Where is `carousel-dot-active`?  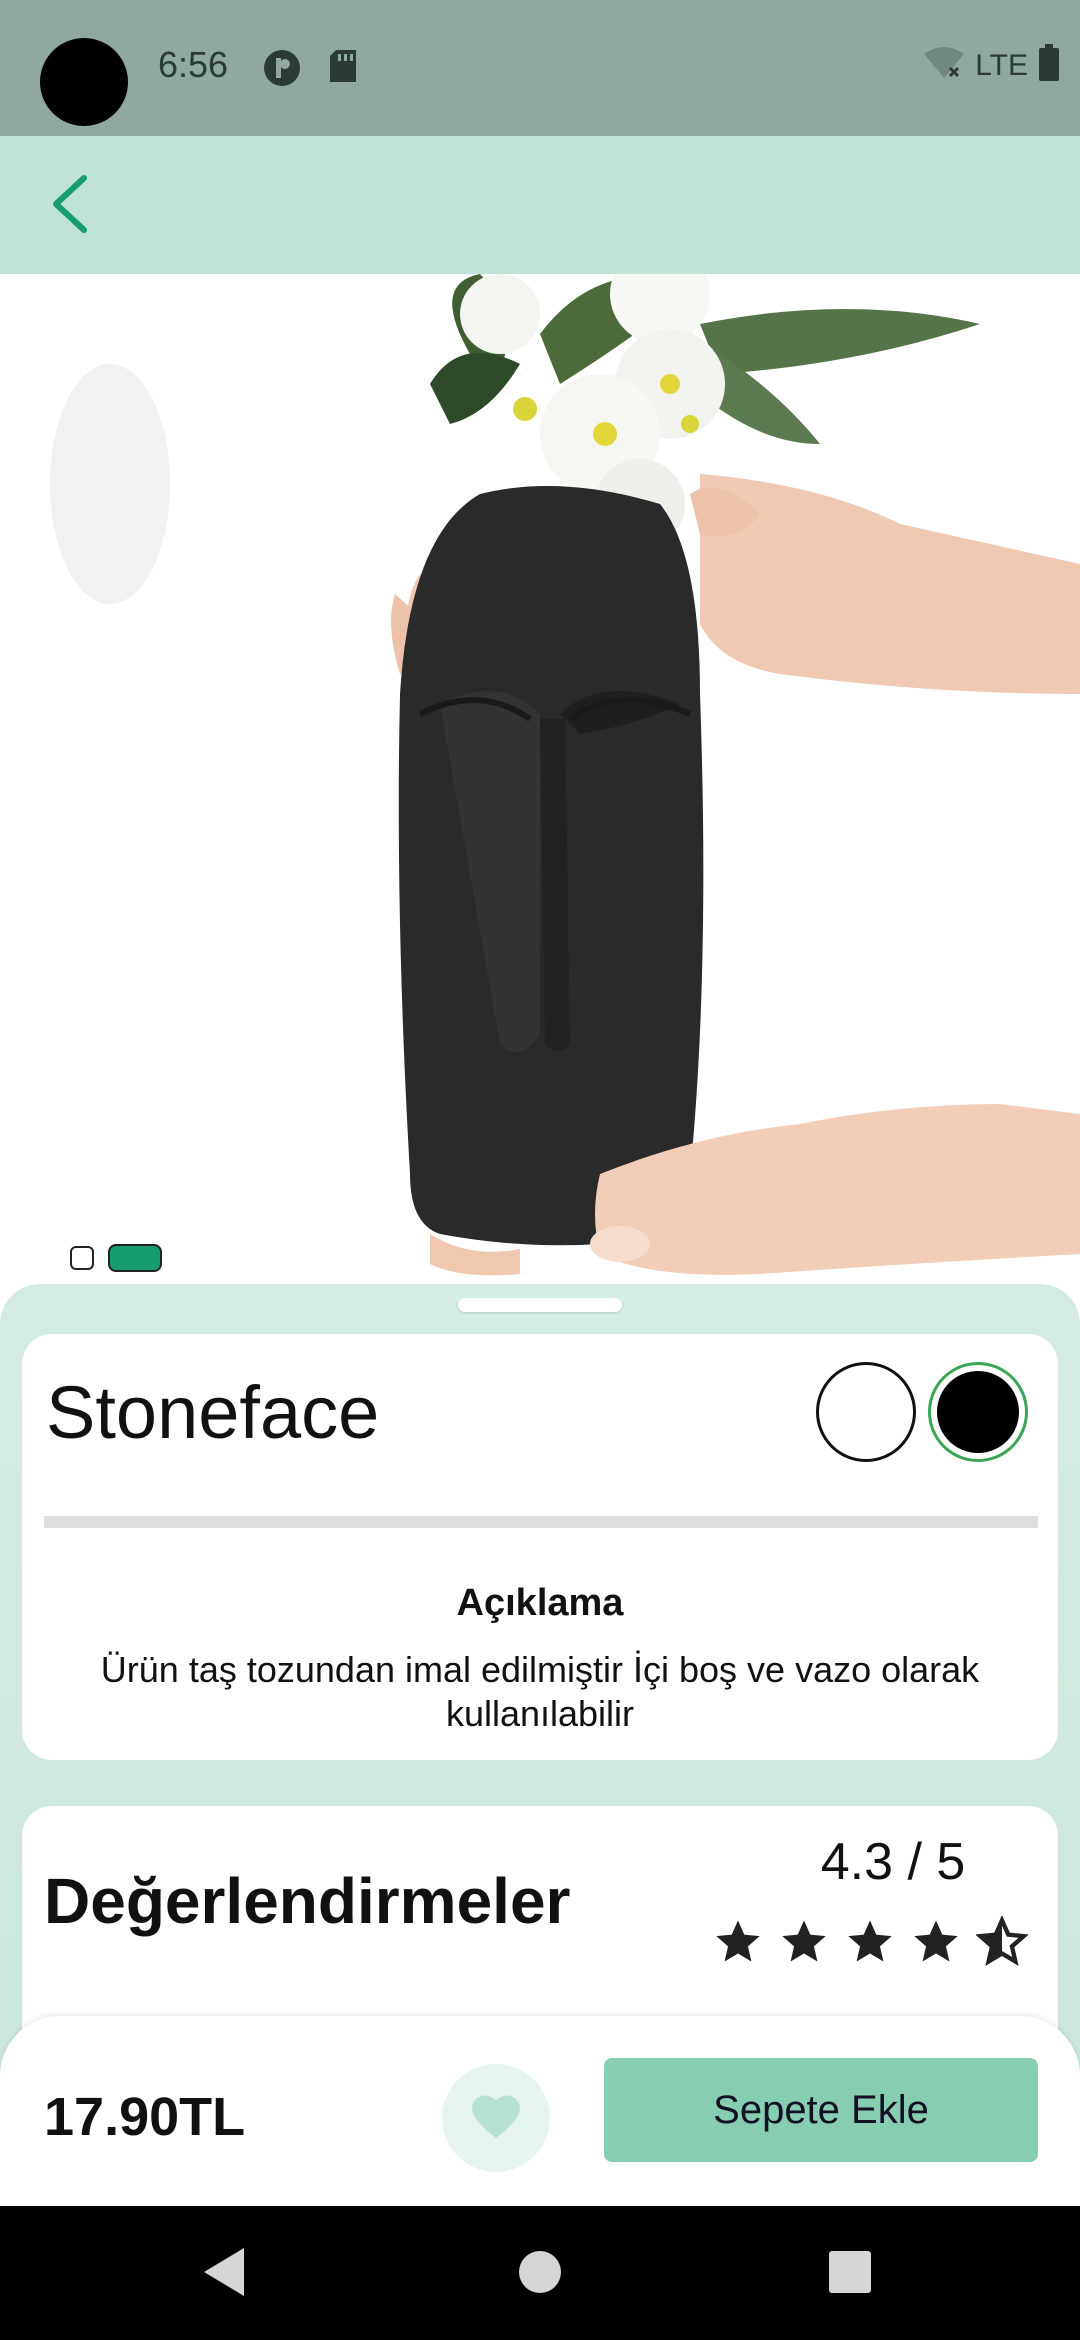
carousel-dot-active is located at coordinates (135, 1258).